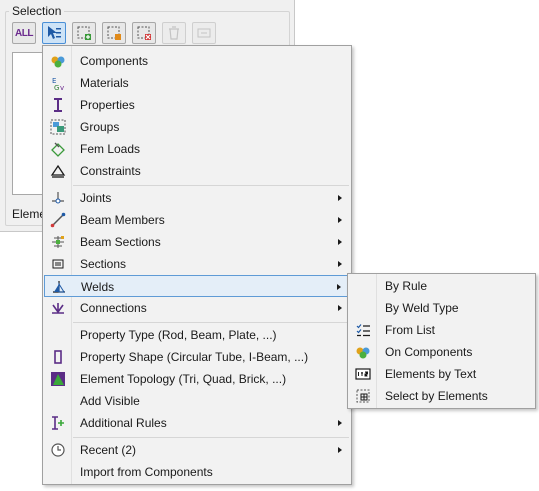 This screenshot has width=539, height=491. What do you see at coordinates (197, 450) in the screenshot?
I see `menu-item-recent: Recent (2)` at bounding box center [197, 450].